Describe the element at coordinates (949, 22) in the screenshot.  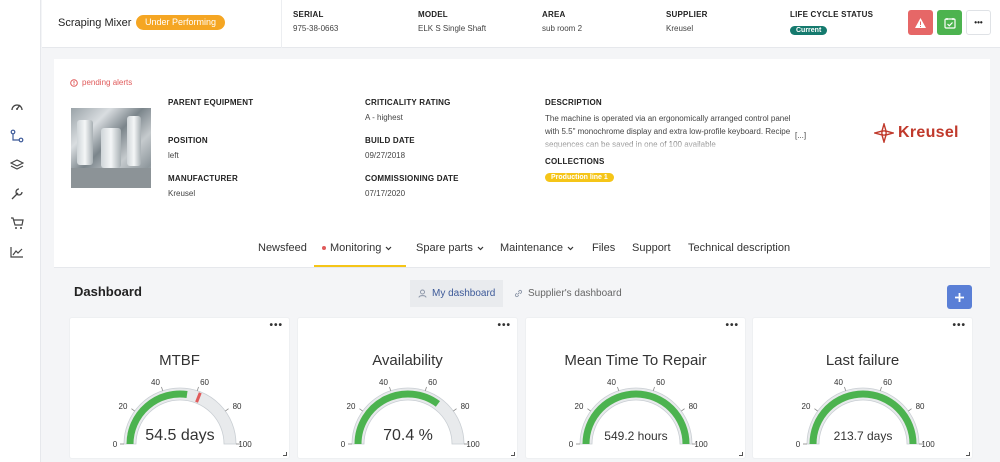
I see `calendar-button` at that location.